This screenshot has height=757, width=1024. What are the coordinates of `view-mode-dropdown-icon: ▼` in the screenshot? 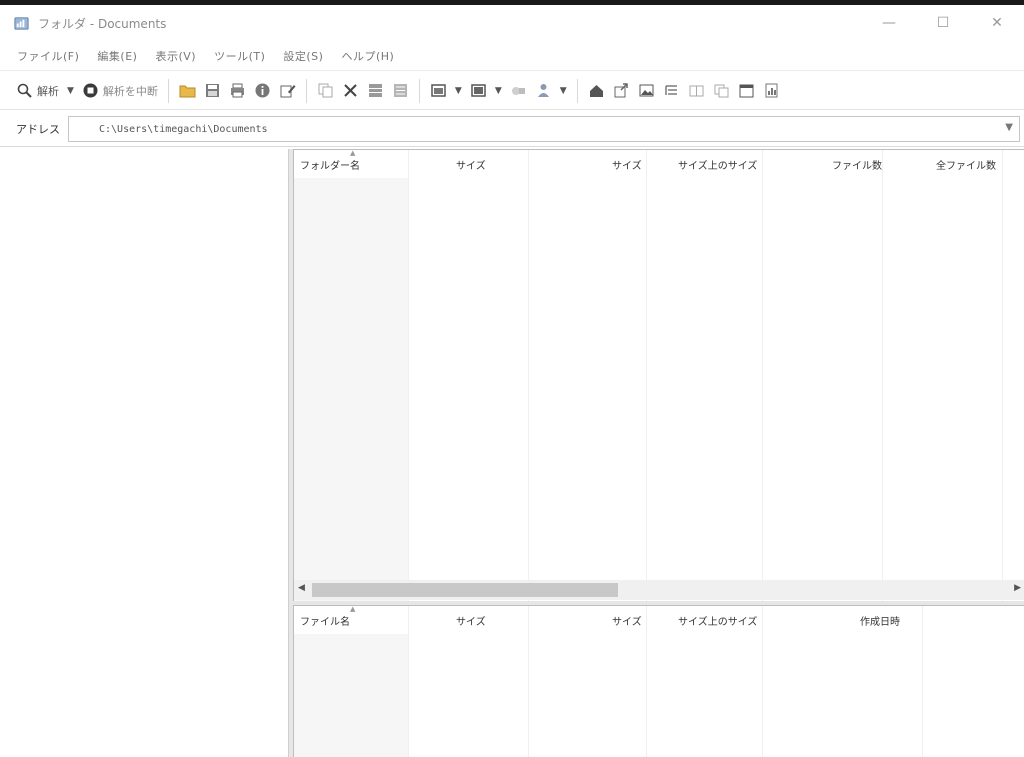 It's located at (458, 91).